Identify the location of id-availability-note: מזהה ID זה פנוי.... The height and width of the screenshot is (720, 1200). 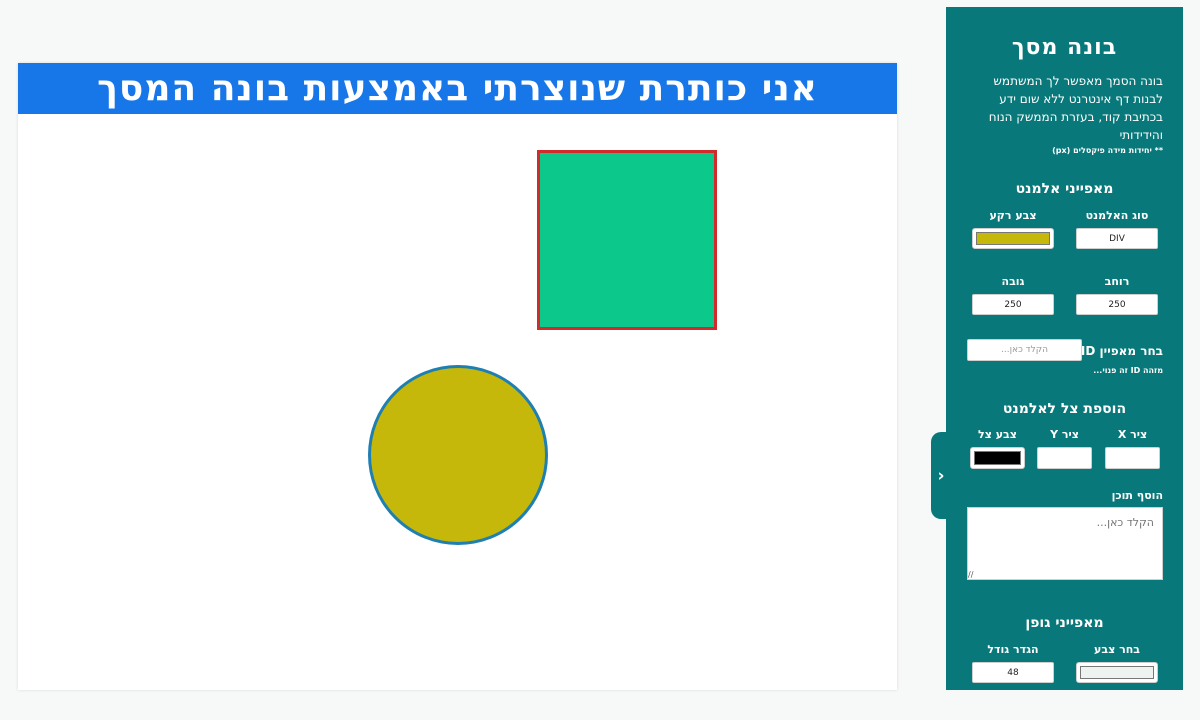
(1128, 370).